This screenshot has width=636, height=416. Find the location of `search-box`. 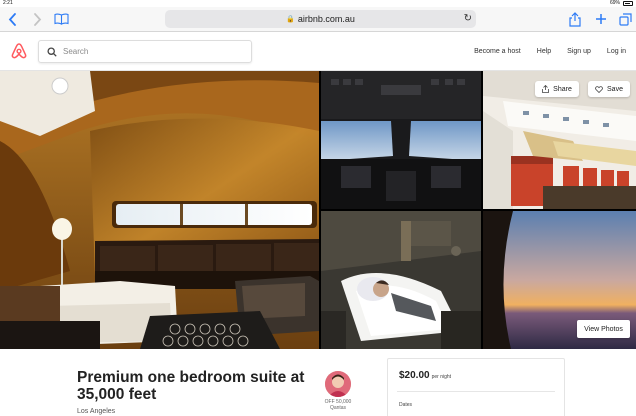

search-box is located at coordinates (145, 51).